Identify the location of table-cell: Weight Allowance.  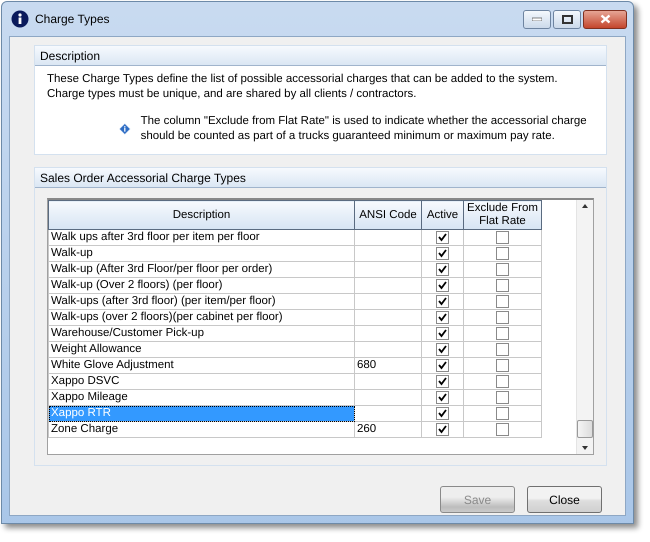
(201, 350).